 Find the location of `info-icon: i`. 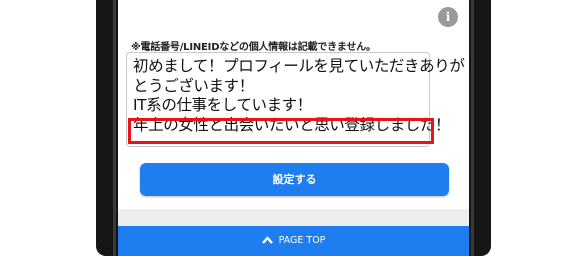

info-icon: i is located at coordinates (448, 17).